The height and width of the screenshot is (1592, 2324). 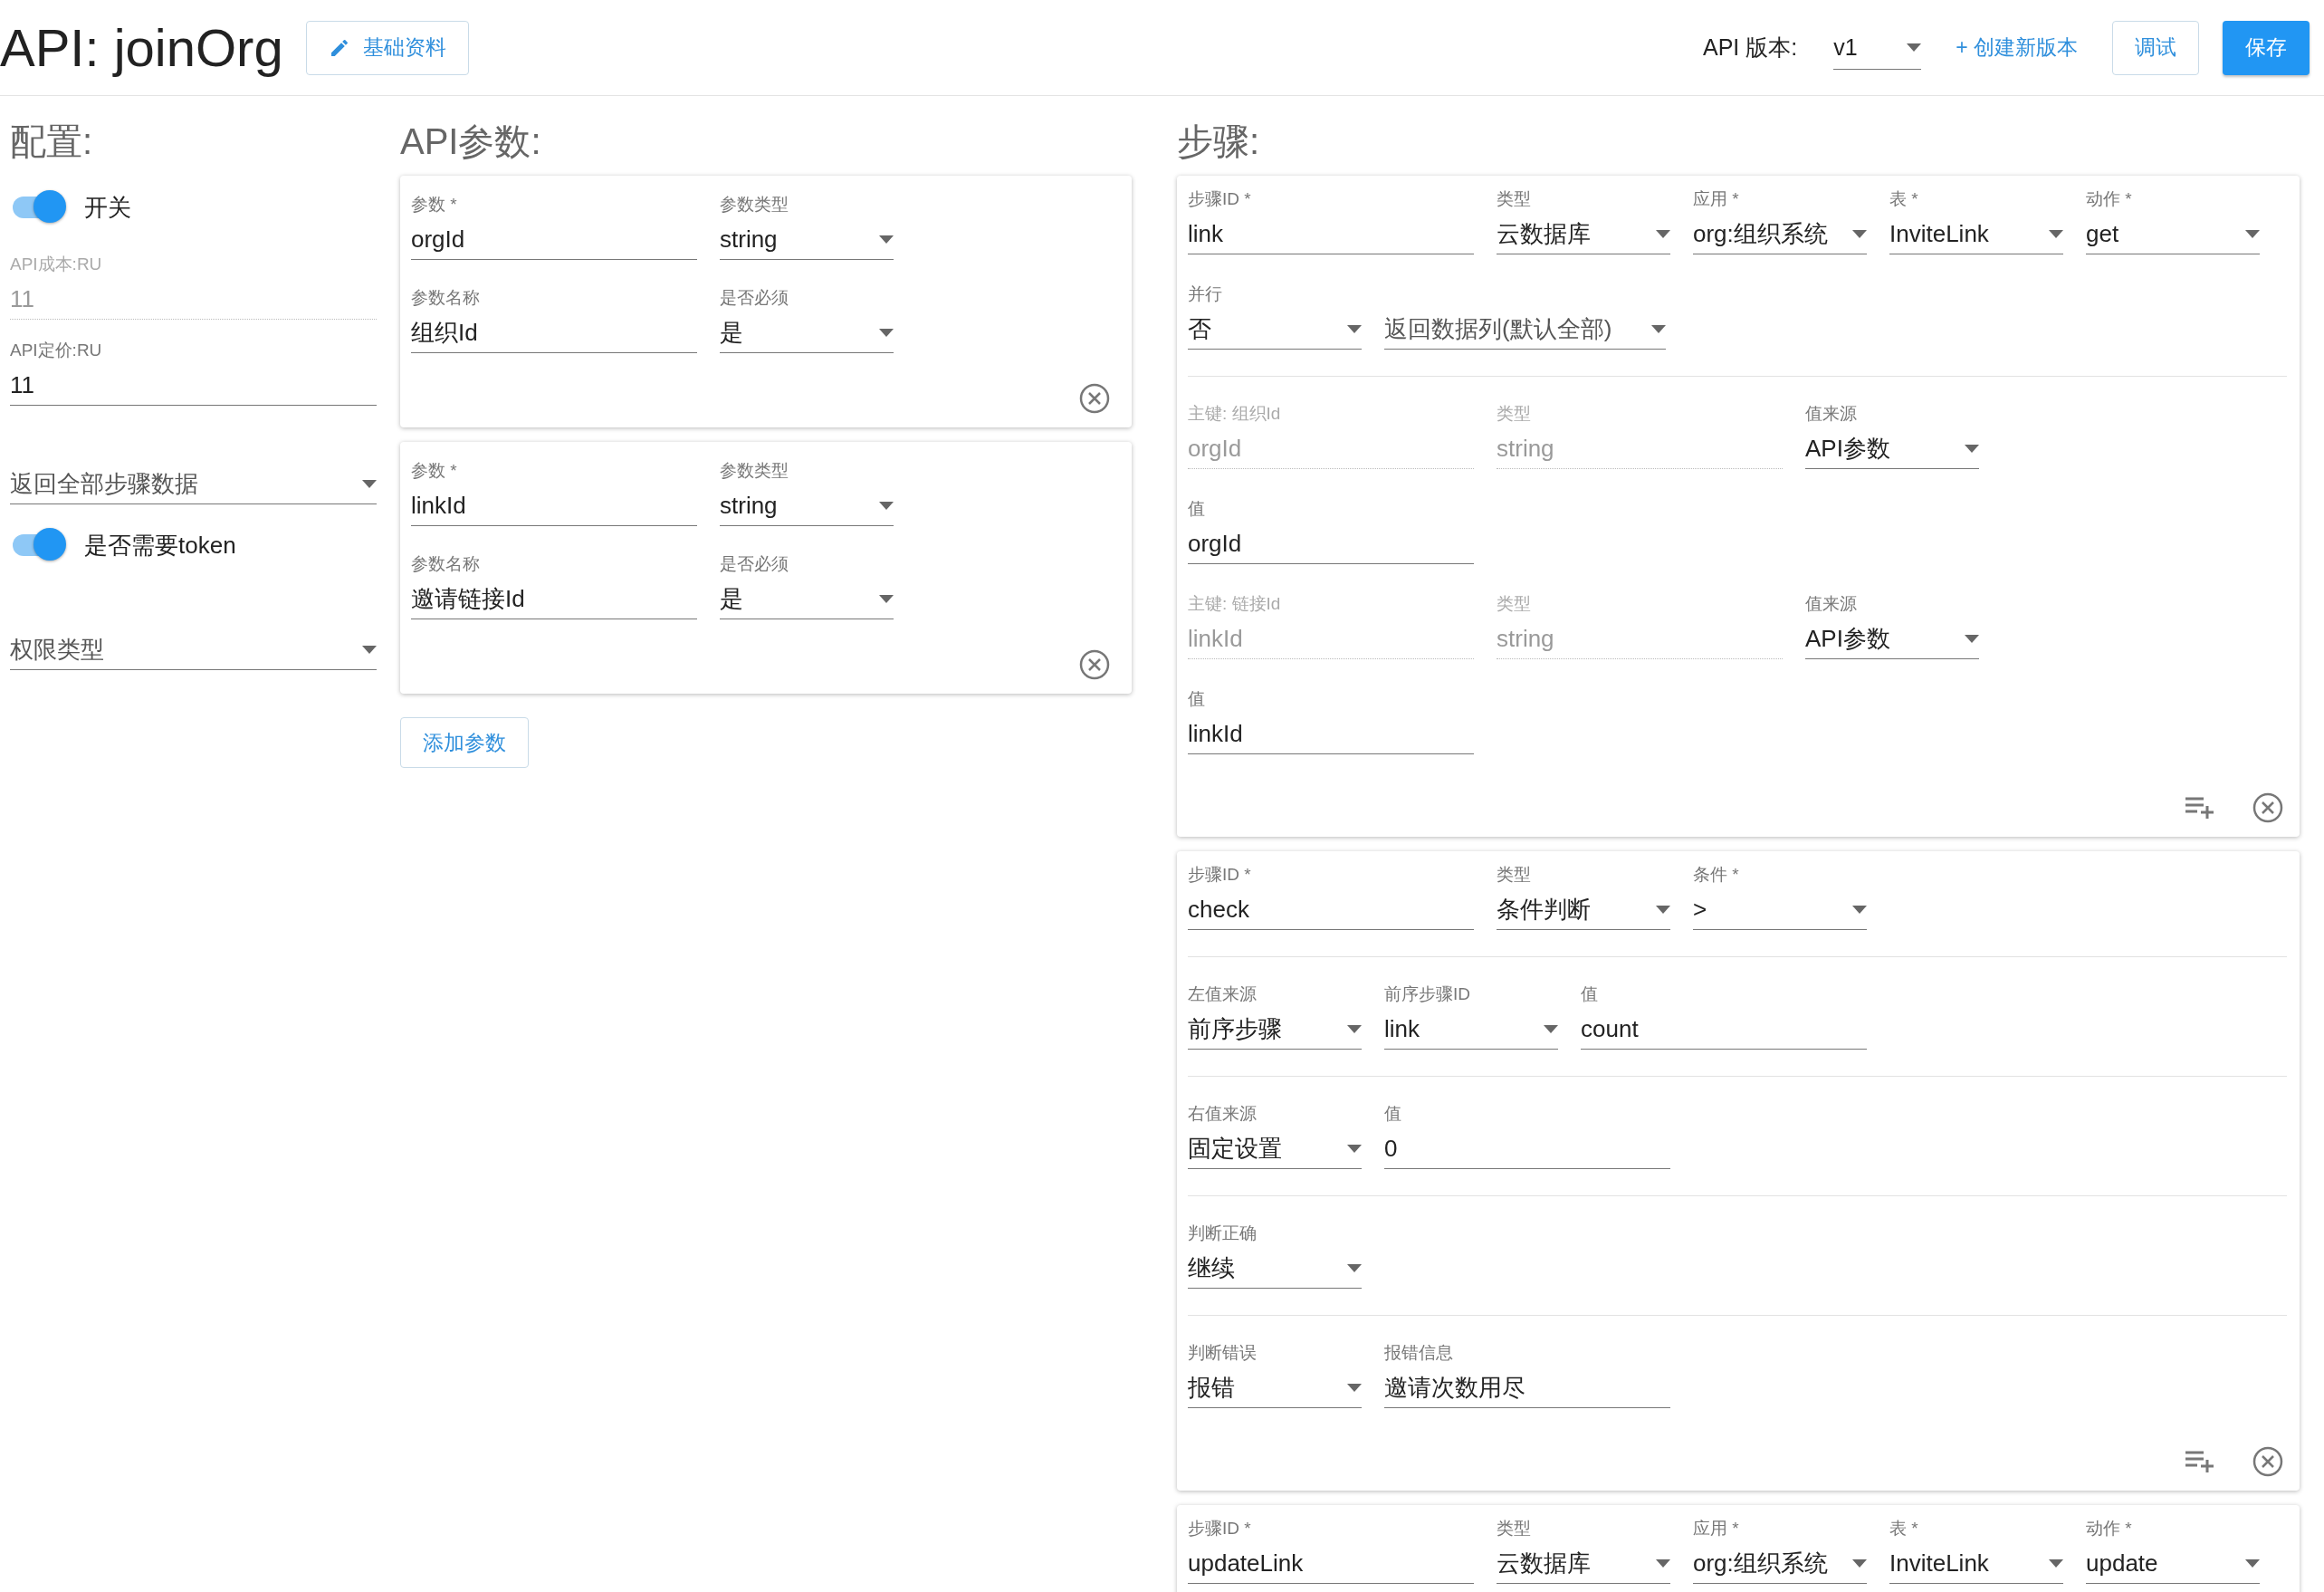 I want to click on select-field: 条件 * >, so click(x=1780, y=897).